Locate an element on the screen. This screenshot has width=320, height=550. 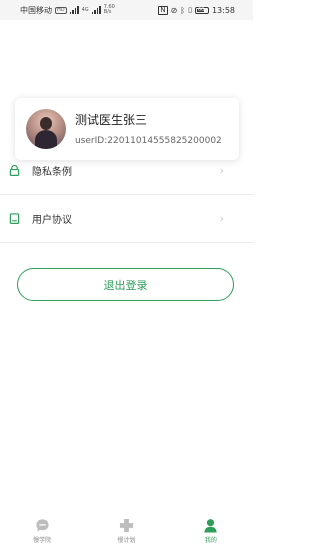
signal-icon is located at coordinates (74, 10).